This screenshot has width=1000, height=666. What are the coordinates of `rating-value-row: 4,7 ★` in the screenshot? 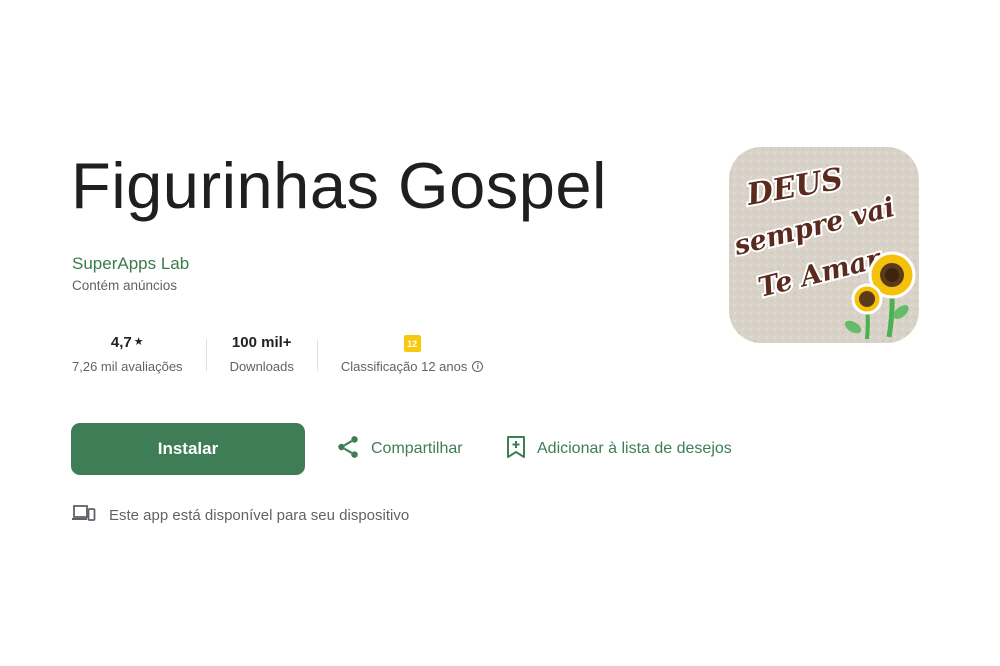 It's located at (127, 343).